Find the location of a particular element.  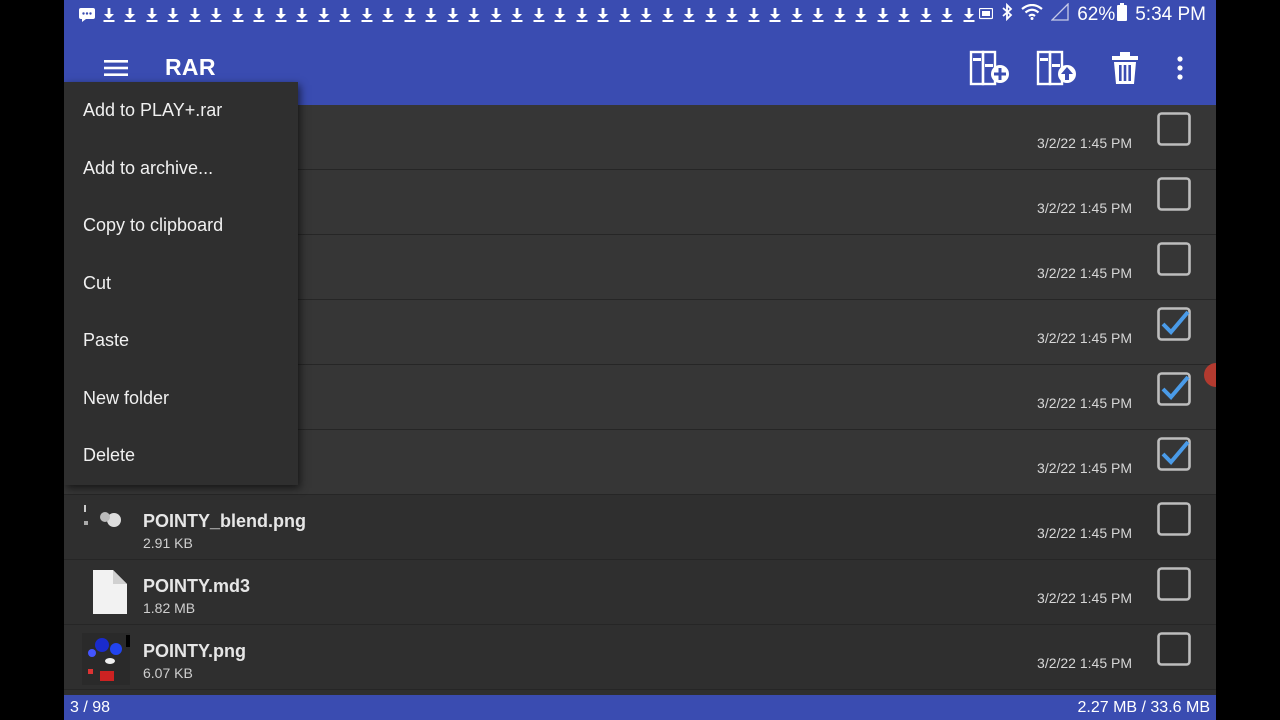

file-row: POINTY.md3 1.82 MB 3/2/22 1:45 PM is located at coordinates (640, 592).